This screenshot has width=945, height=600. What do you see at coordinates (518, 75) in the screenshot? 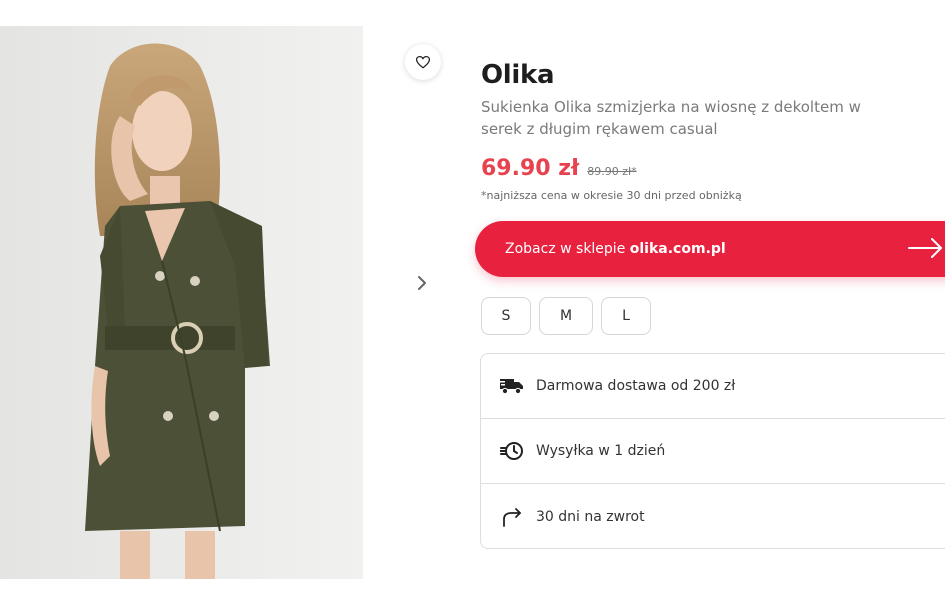
I see `brand-name: Olika` at bounding box center [518, 75].